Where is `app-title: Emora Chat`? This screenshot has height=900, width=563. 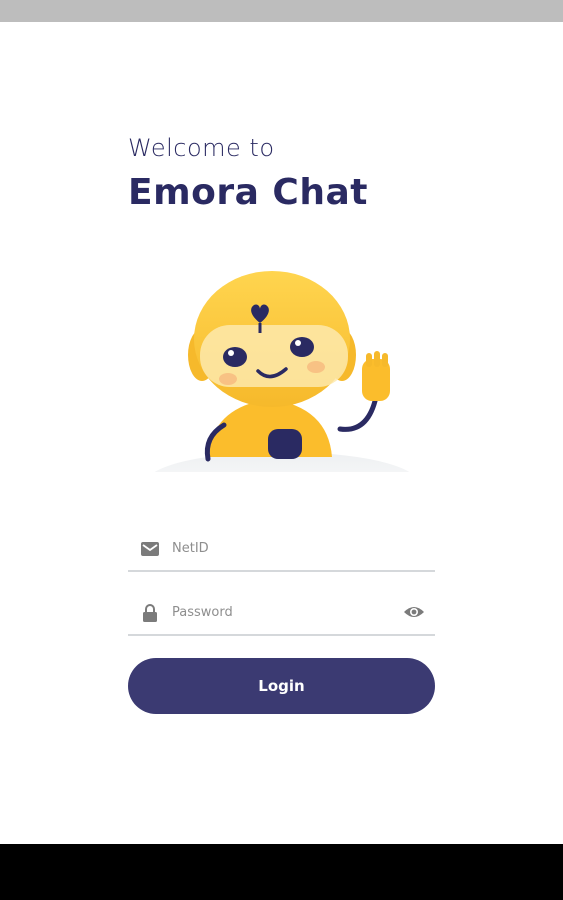 app-title: Emora Chat is located at coordinates (248, 192).